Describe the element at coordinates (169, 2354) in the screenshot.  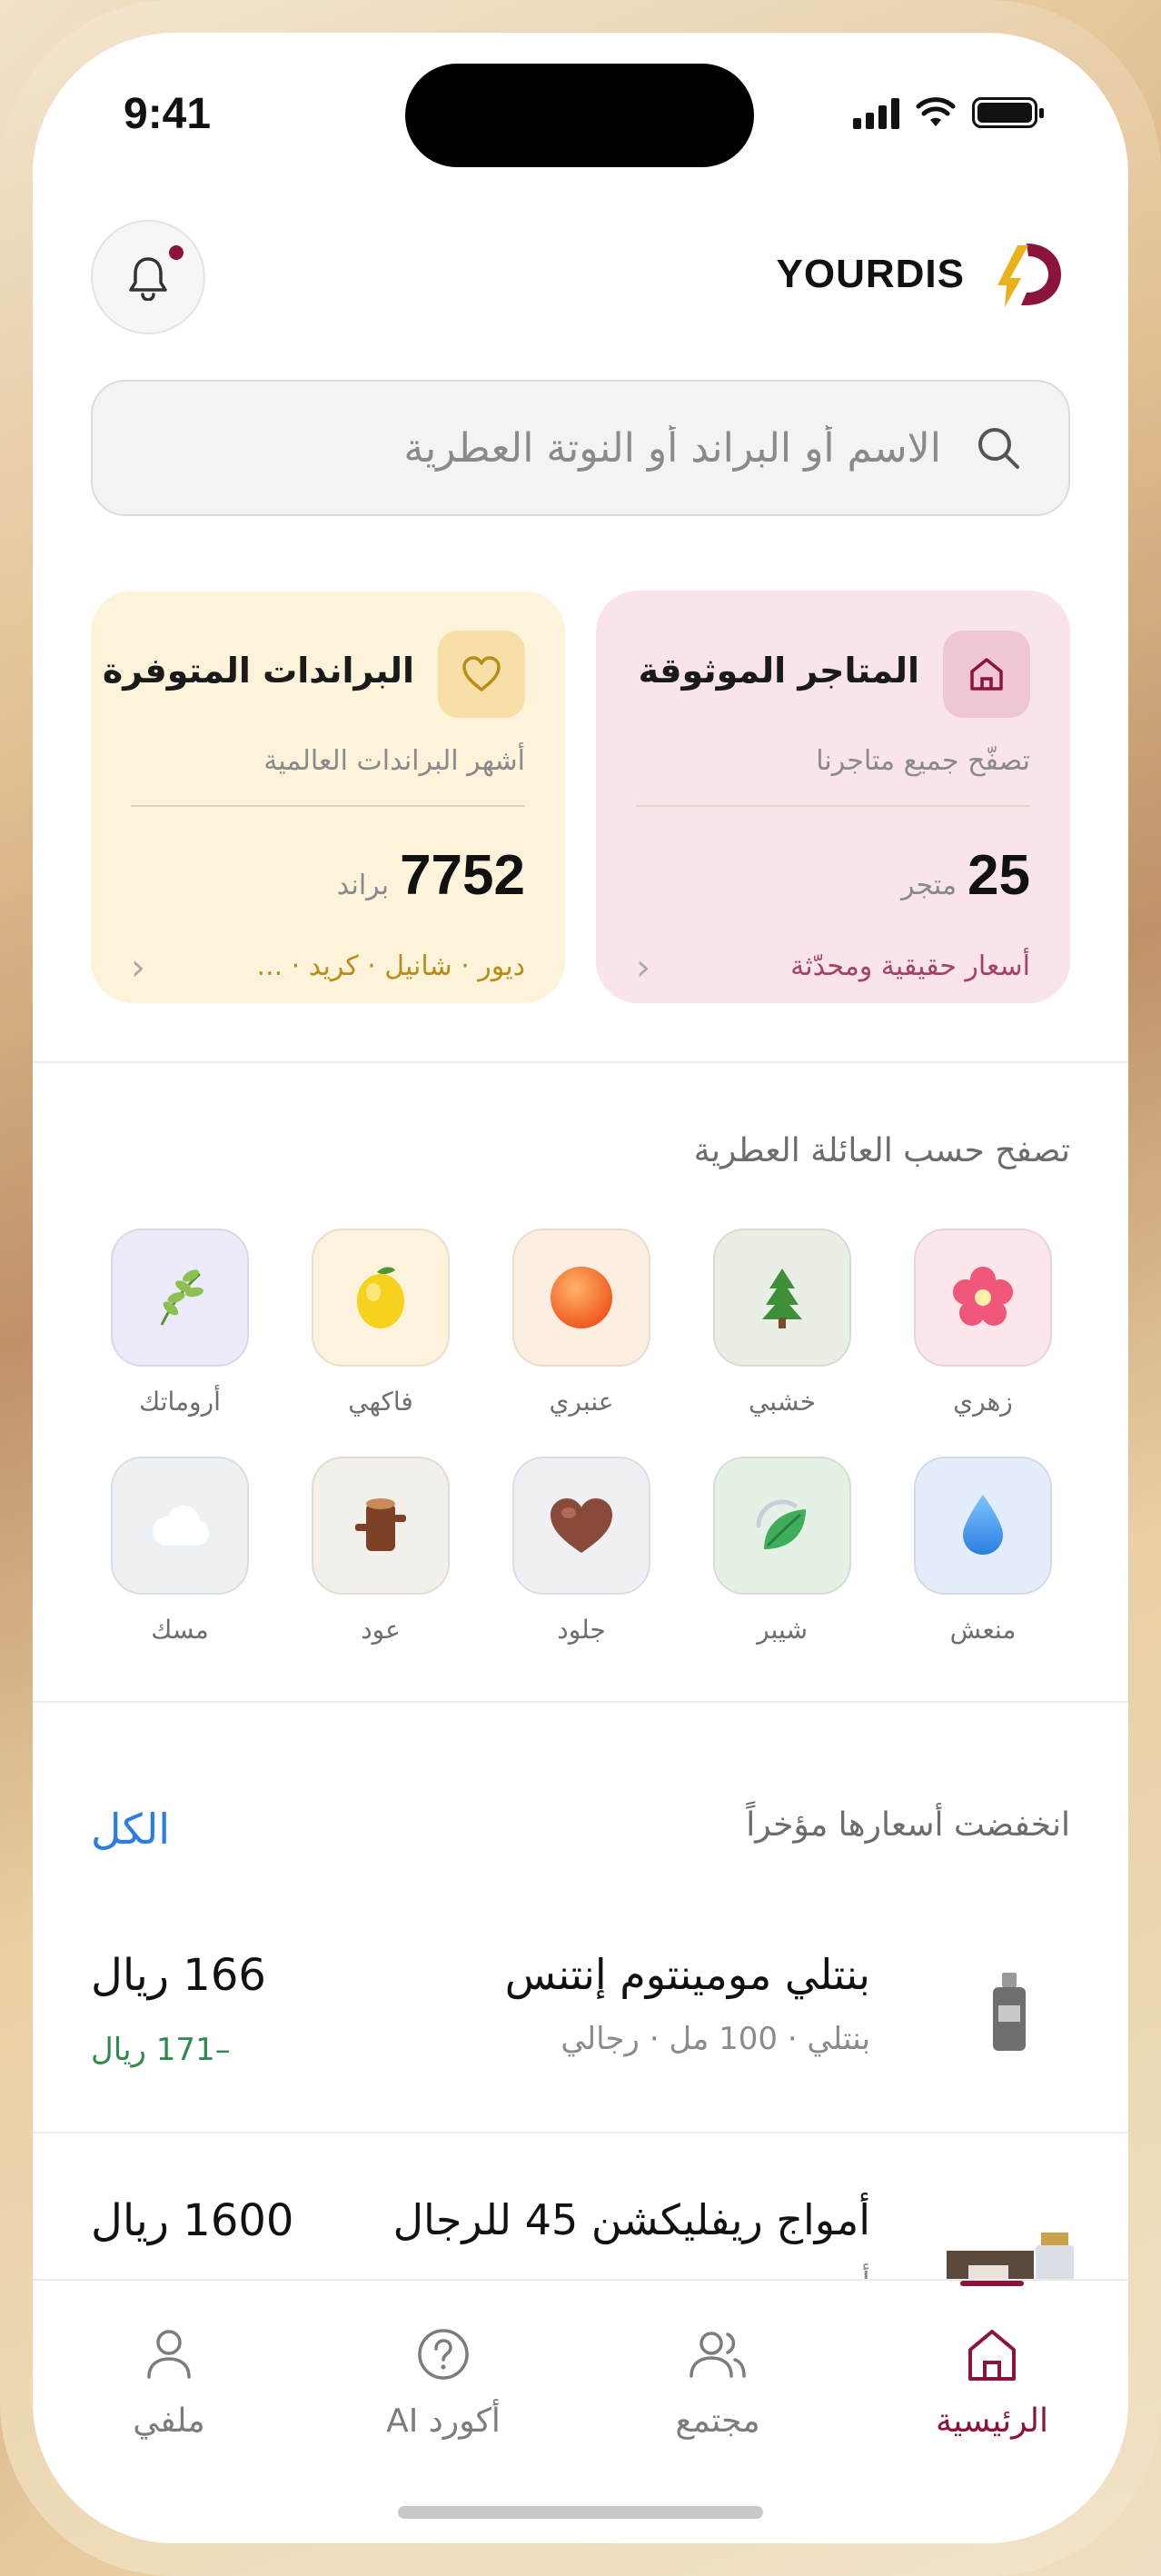
I see `user-icon` at that location.